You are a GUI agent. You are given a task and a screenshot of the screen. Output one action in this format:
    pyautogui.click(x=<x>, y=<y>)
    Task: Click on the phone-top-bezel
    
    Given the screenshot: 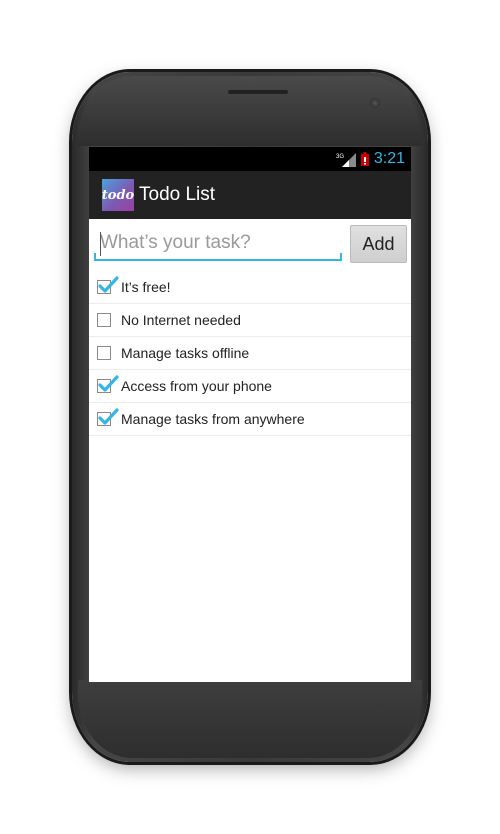 What is the action you would take?
    pyautogui.click(x=250, y=111)
    